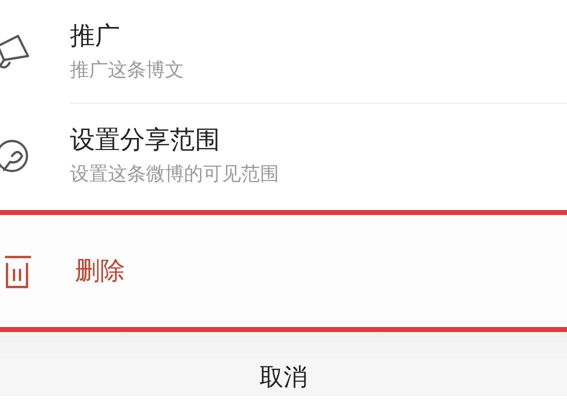 This screenshot has height=400, width=567. Describe the element at coordinates (283, 375) in the screenshot. I see `cancel-button: 取消` at that location.